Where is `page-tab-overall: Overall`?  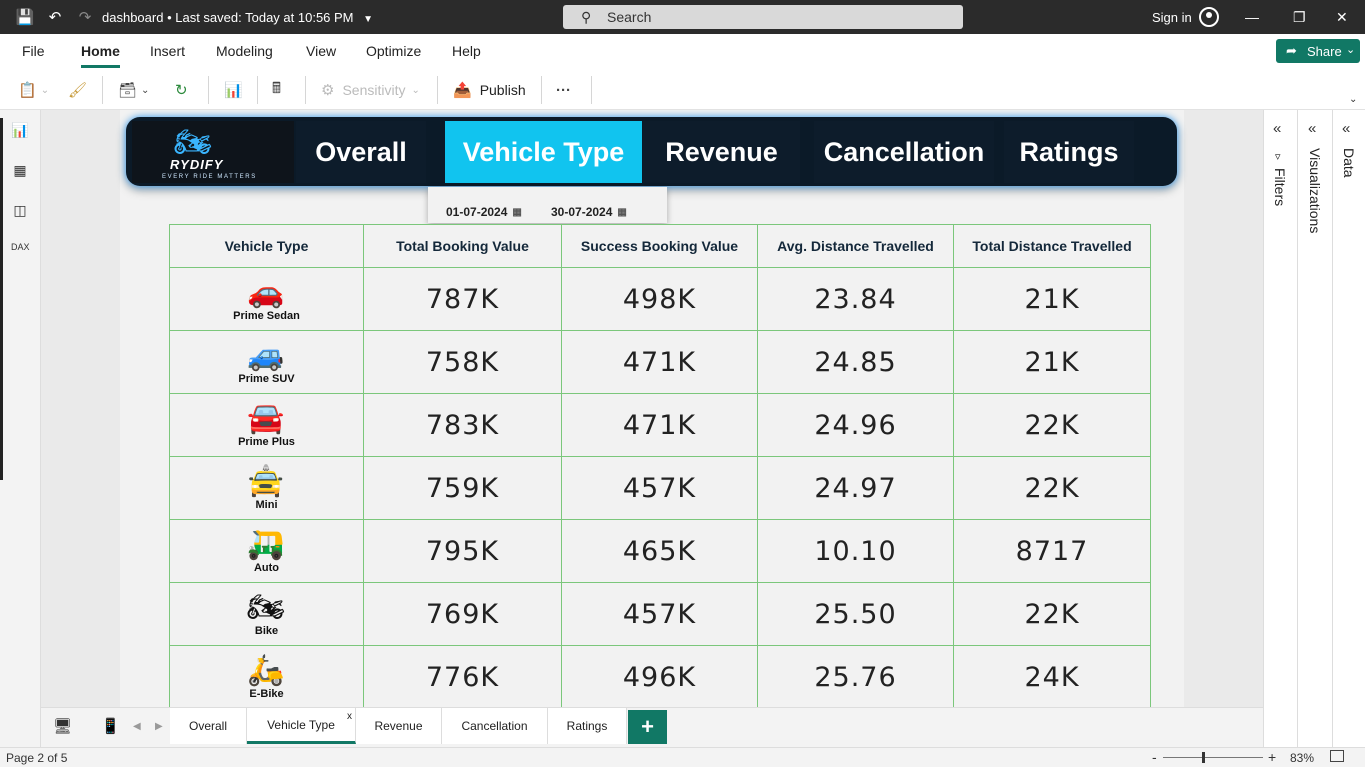
page-tab-overall: Overall is located at coordinates (208, 726).